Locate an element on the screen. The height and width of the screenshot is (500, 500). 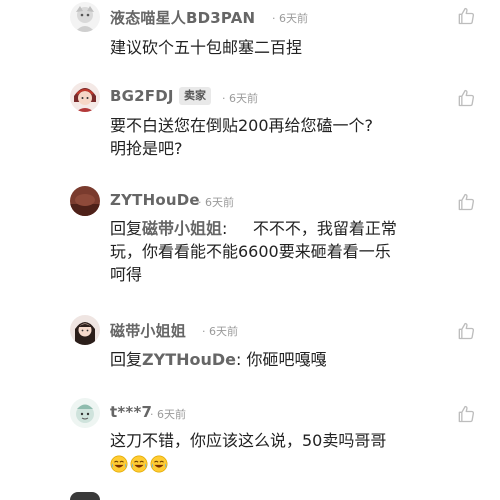
comment-text-line: 明抢是吧? is located at coordinates (146, 148).